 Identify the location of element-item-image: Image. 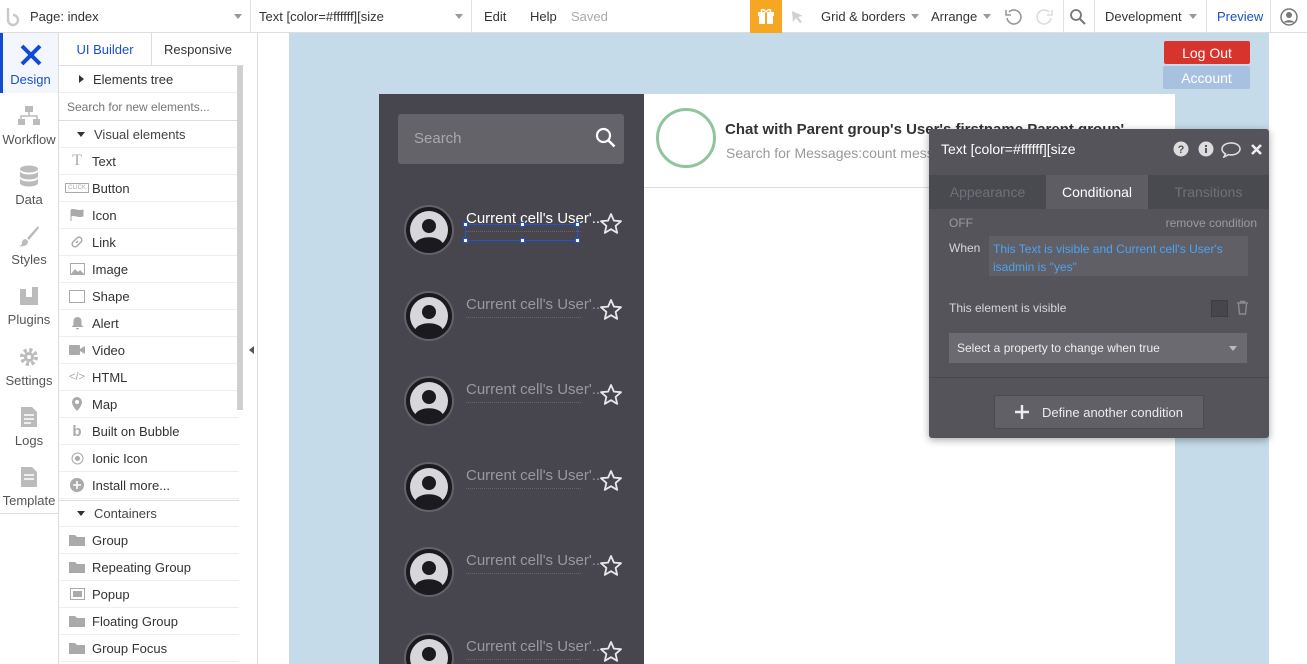
(149, 269).